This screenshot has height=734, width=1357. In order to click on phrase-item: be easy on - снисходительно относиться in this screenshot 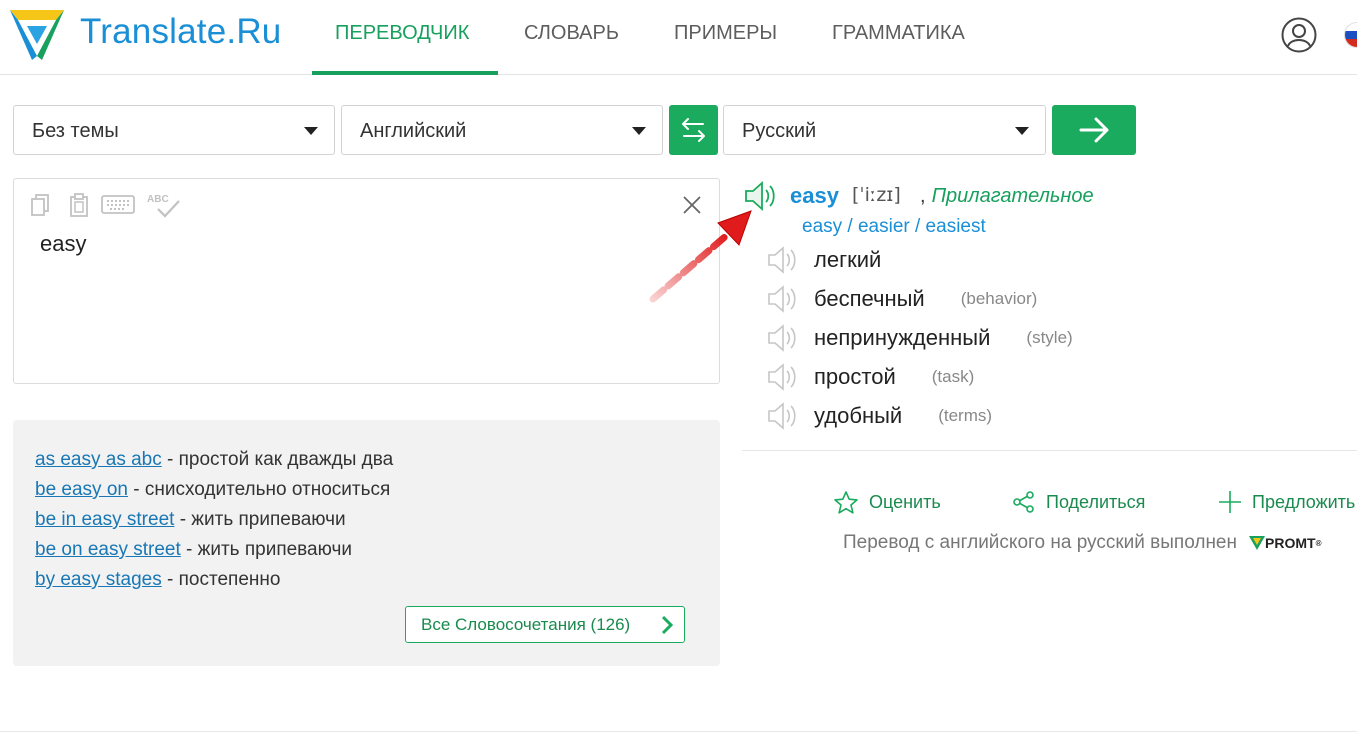, I will do `click(214, 490)`.